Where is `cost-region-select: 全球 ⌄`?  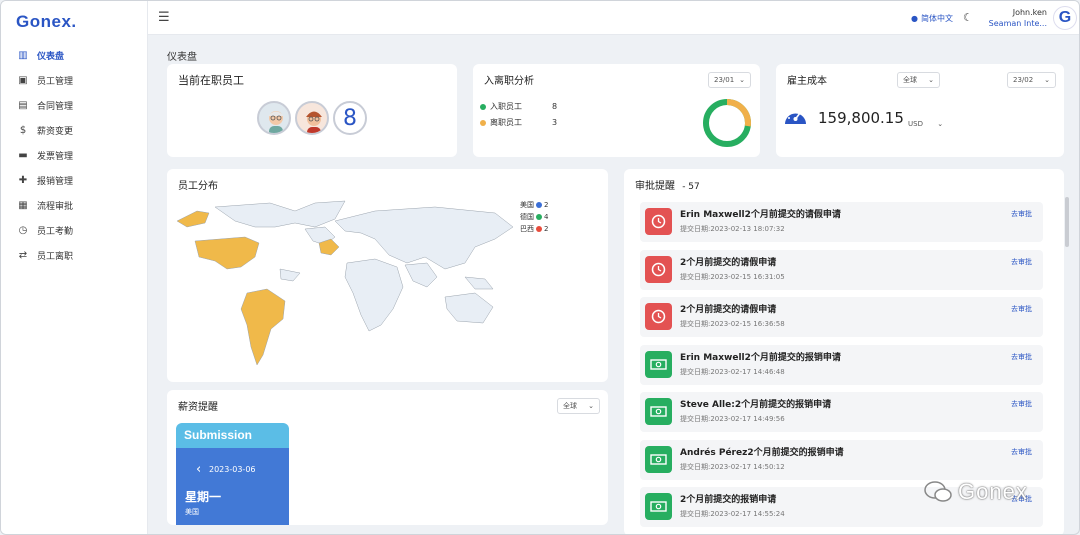
cost-region-select: 全球 ⌄ is located at coordinates (918, 80).